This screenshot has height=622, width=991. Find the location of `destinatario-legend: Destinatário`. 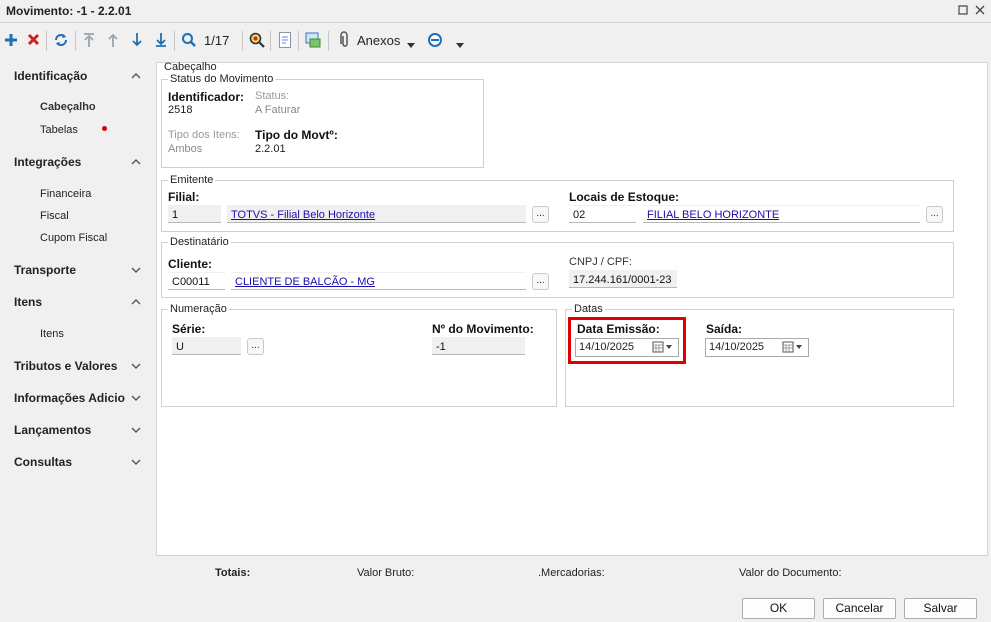

destinatario-legend: Destinatário is located at coordinates (199, 242).